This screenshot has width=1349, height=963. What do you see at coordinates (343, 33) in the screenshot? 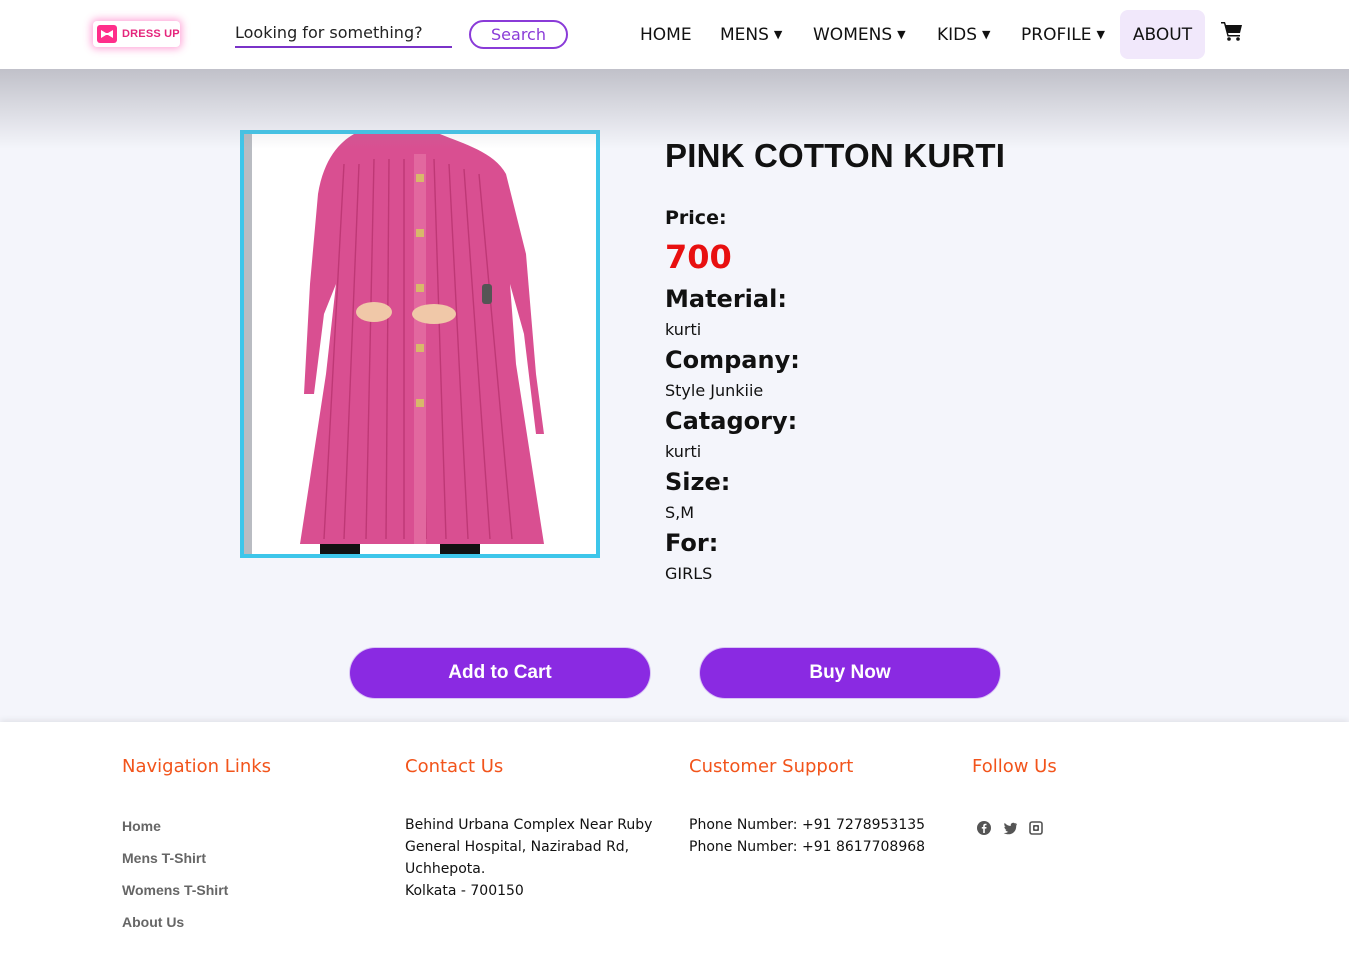
I see `search-input` at bounding box center [343, 33].